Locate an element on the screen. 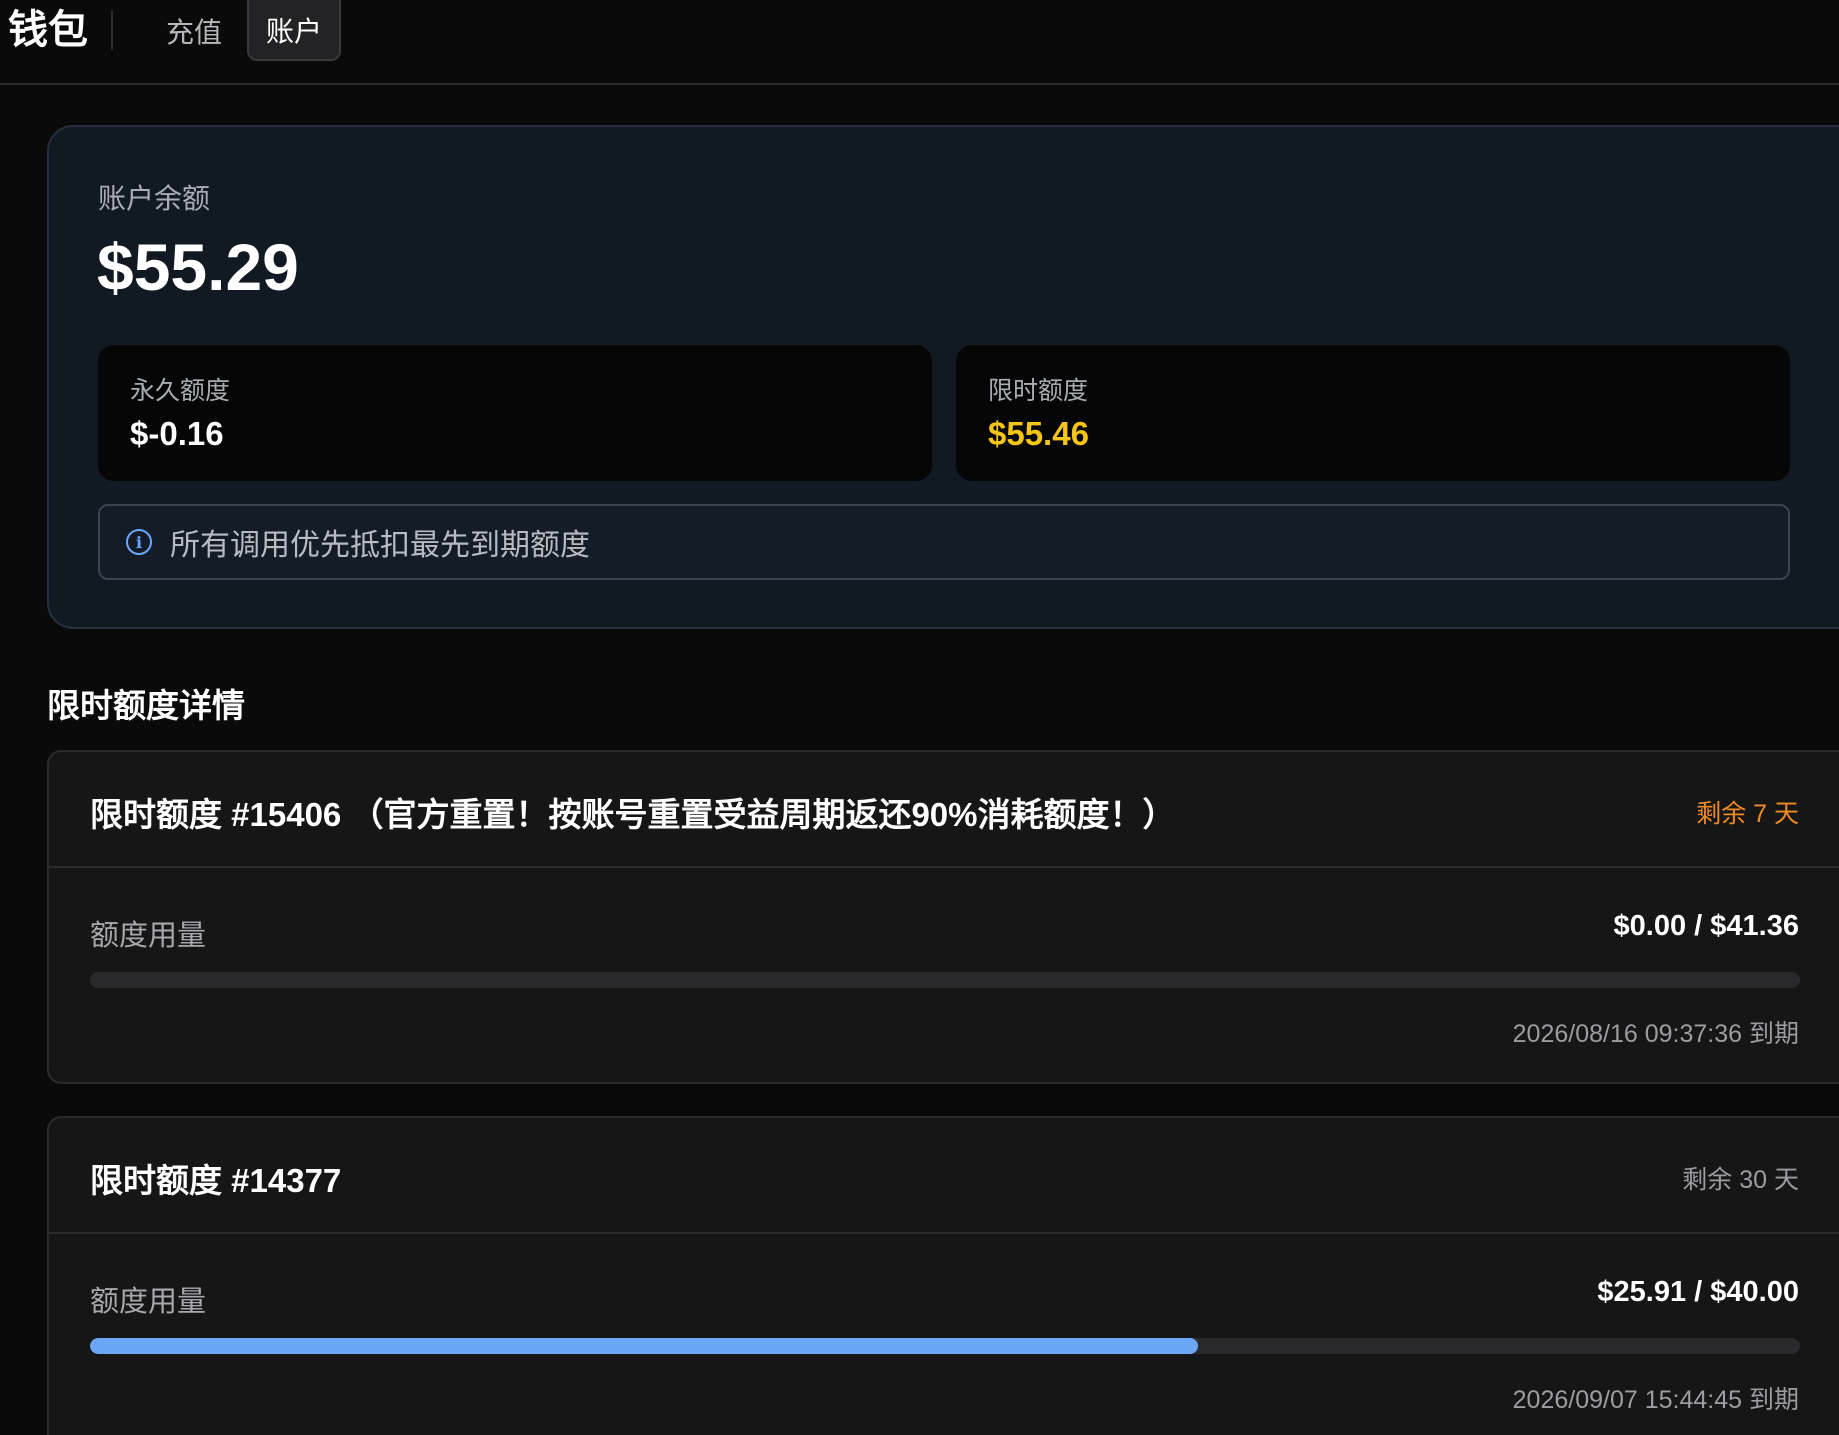  quota-card-header: 限时额度 #14377 剩余 30 天 is located at coordinates (944, 1176).